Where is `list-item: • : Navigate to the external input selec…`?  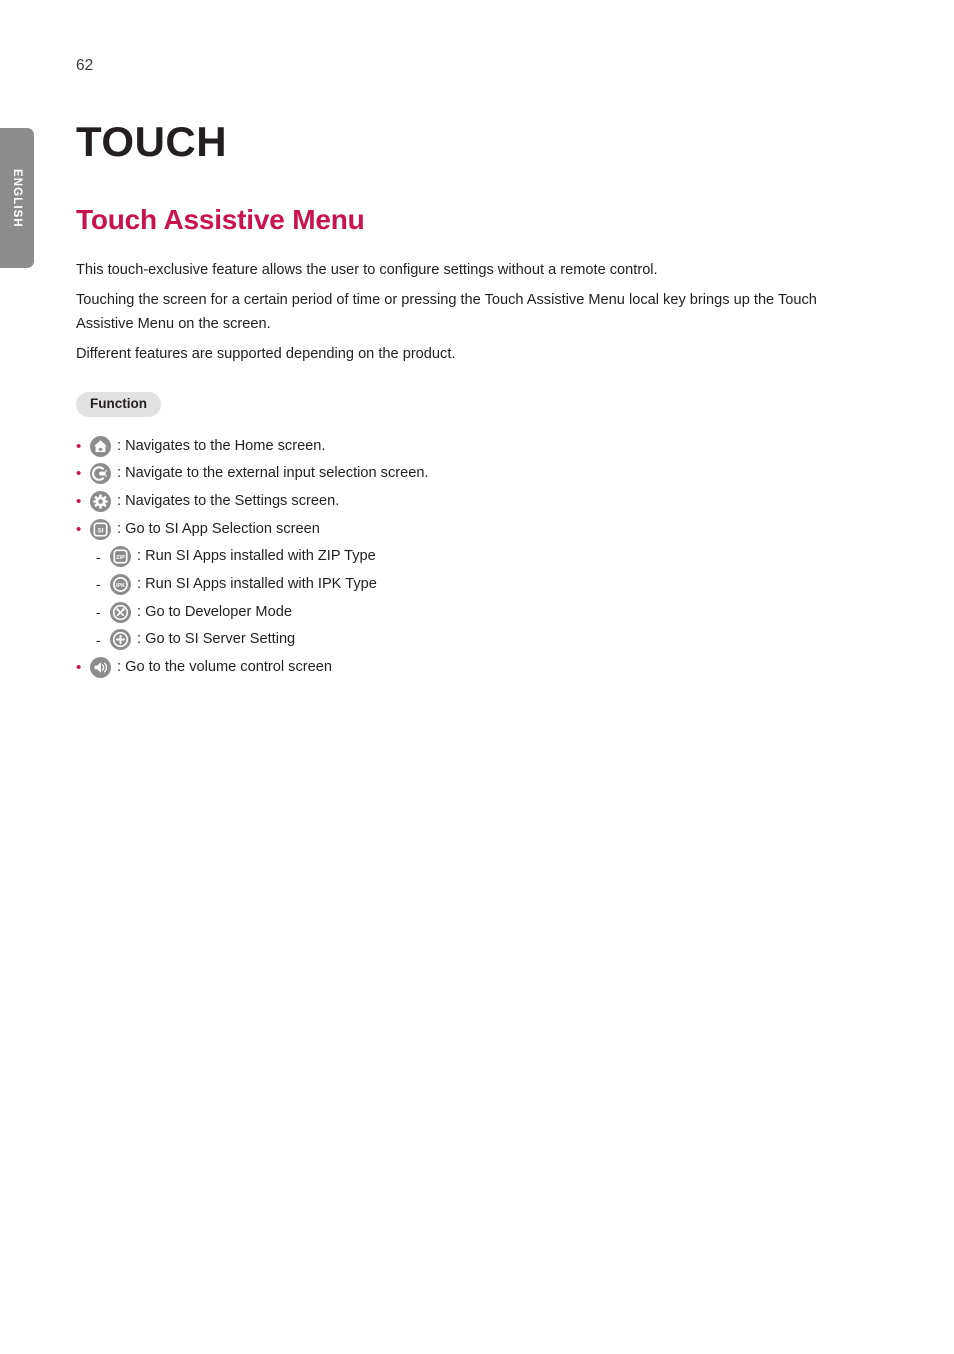
list-item: • : Navigate to the external input selec… is located at coordinates (486, 474).